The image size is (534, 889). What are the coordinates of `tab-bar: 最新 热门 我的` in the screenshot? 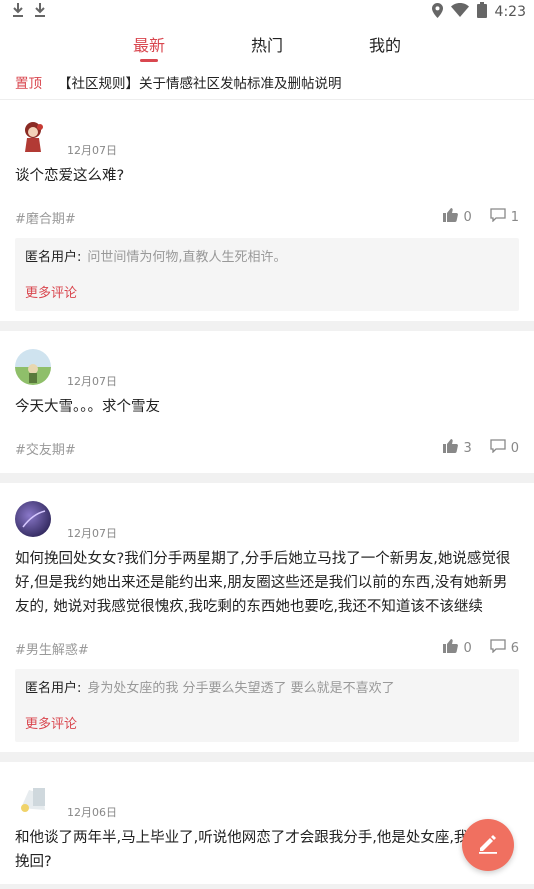 It's located at (267, 44).